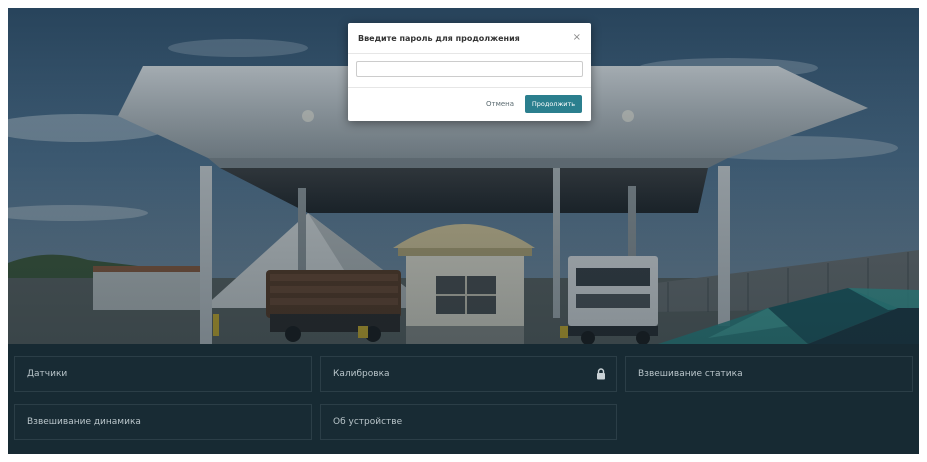 The width and height of the screenshot is (927, 462). What do you see at coordinates (47, 374) in the screenshot?
I see `menu-tile-label: Датчики` at bounding box center [47, 374].